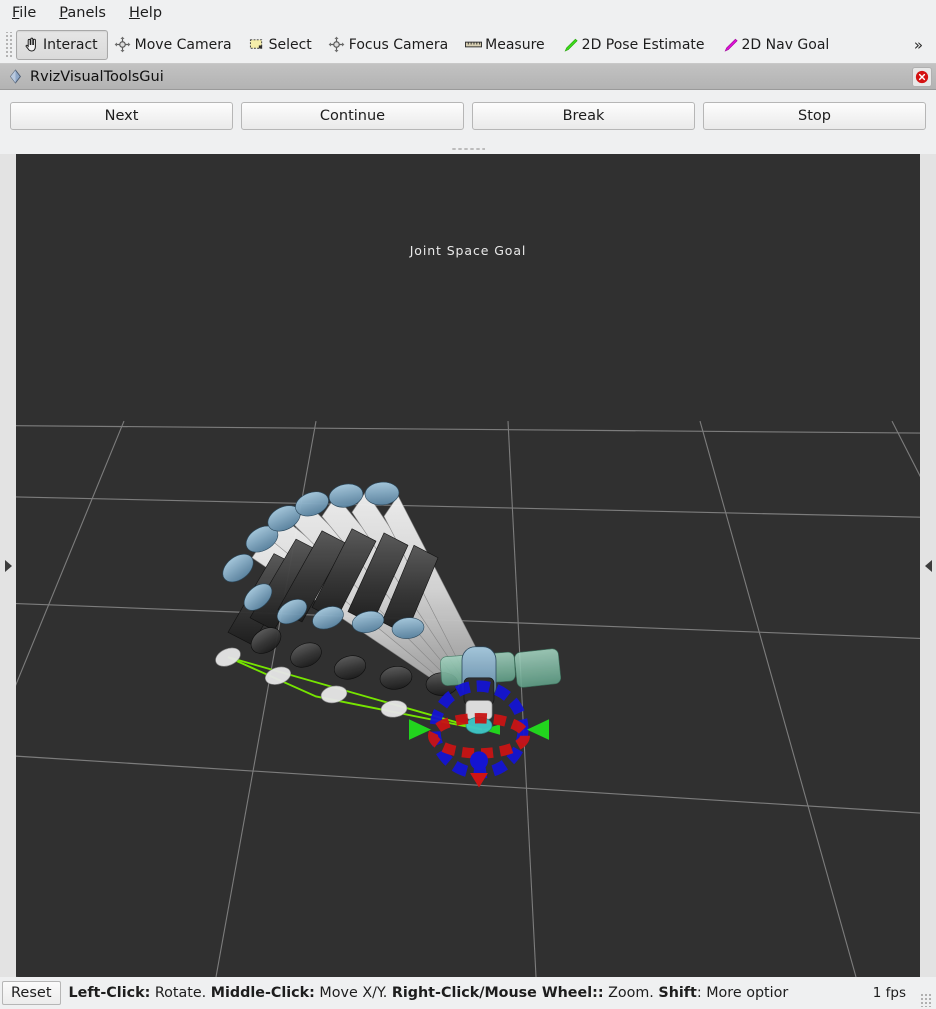  I want to click on tool-focus-camera: Focus Camera, so click(390, 45).